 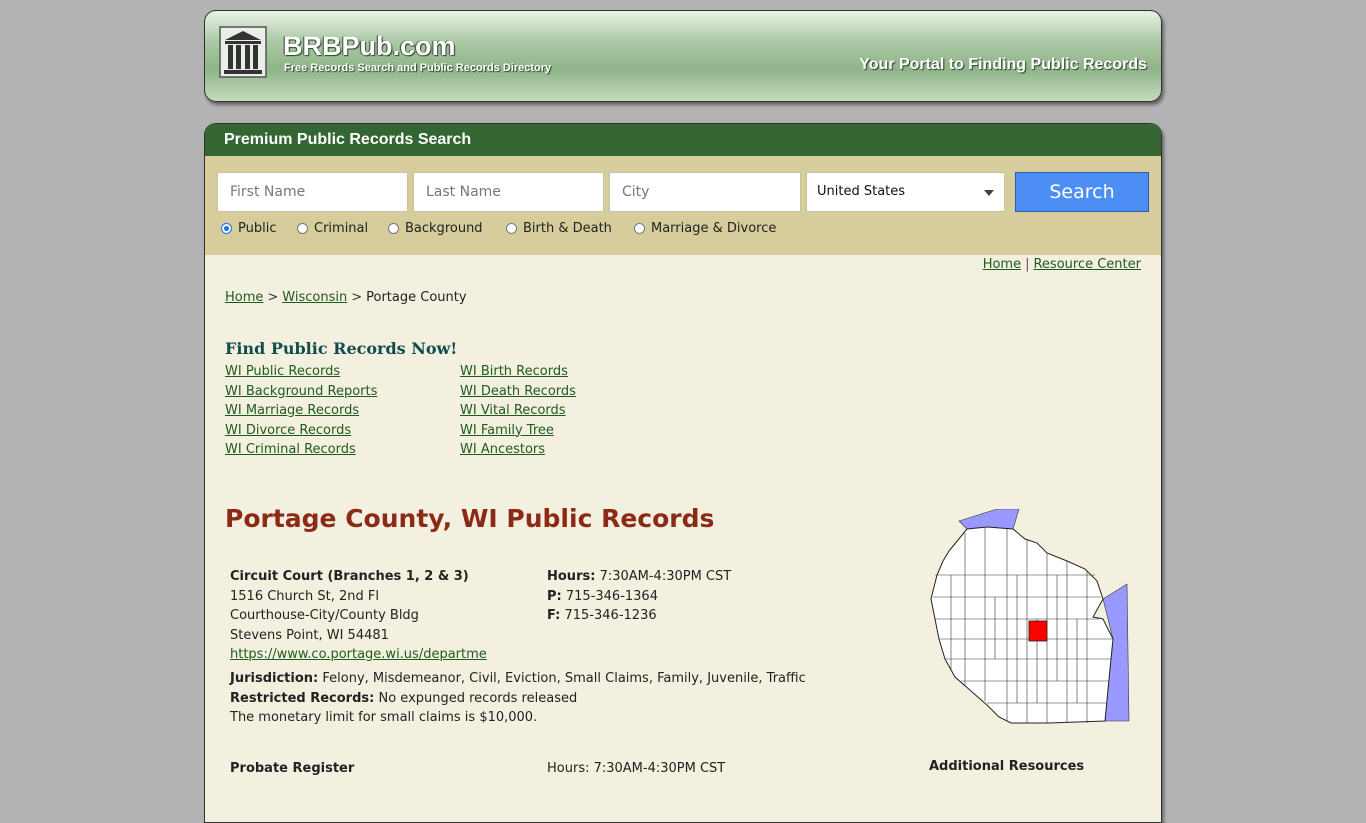 I want to click on find-records-heading: Find Public Records Now!, so click(x=341, y=348).